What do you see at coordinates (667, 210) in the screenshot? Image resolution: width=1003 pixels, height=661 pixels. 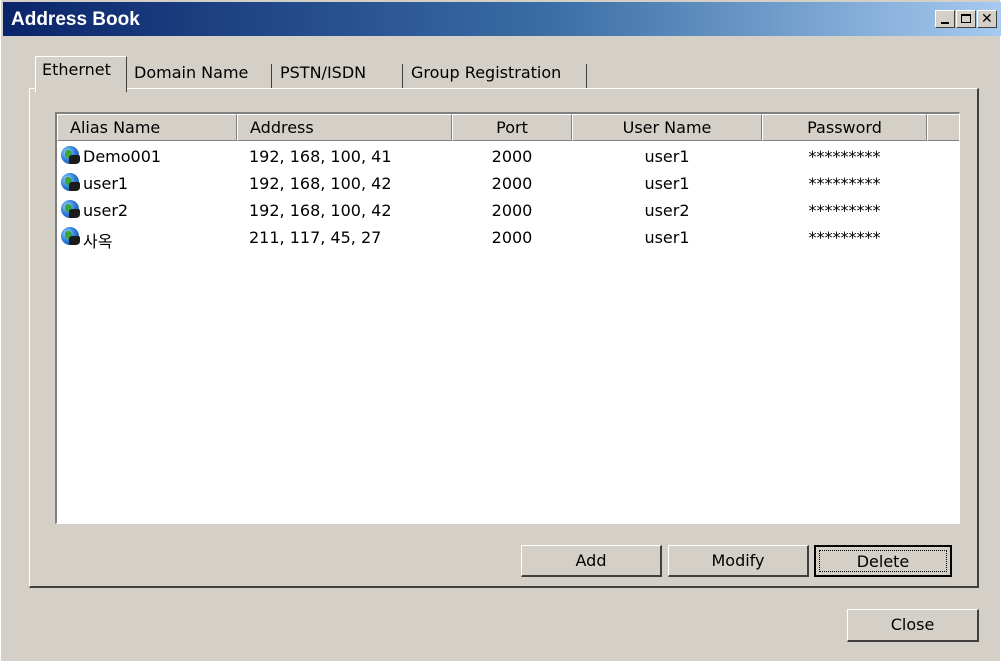 I see `user-name-cell: user2` at bounding box center [667, 210].